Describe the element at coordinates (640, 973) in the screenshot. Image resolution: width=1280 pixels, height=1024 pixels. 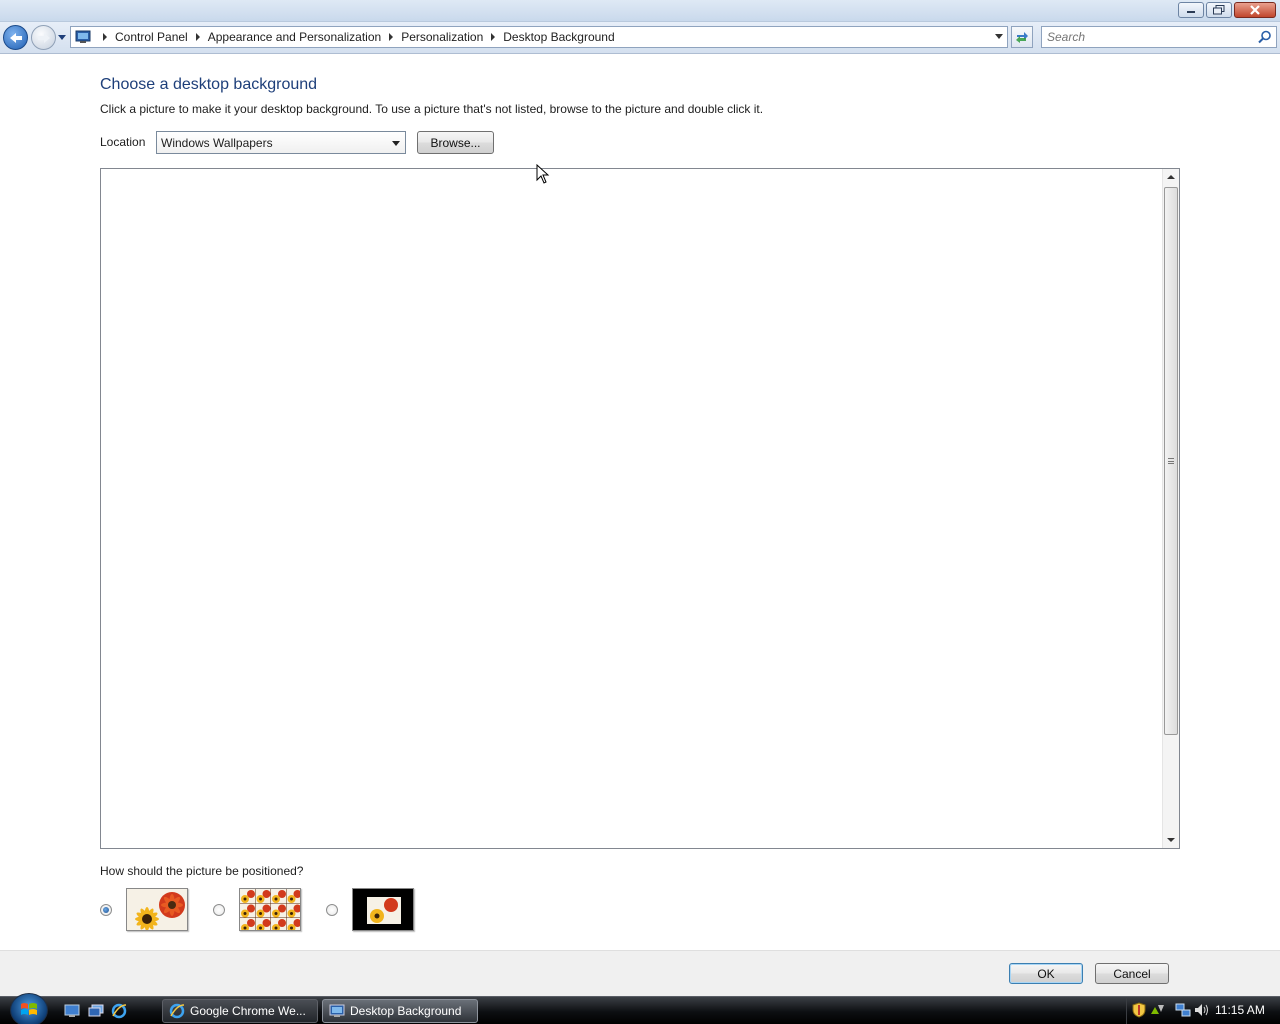
I see `dialog-footer: OK Cancel` at that location.